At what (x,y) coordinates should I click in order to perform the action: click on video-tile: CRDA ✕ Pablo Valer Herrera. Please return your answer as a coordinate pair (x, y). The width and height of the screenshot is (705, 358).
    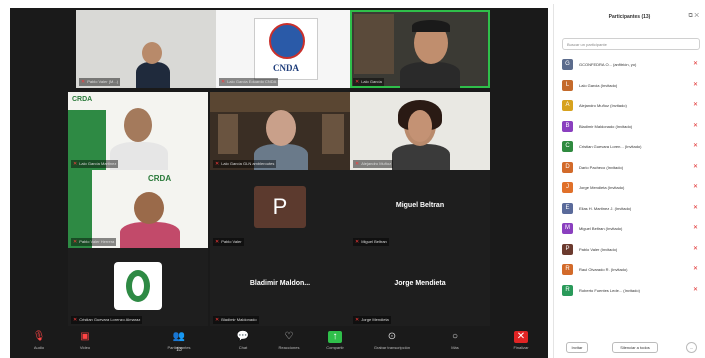
    Looking at the image, I should click on (138, 209).